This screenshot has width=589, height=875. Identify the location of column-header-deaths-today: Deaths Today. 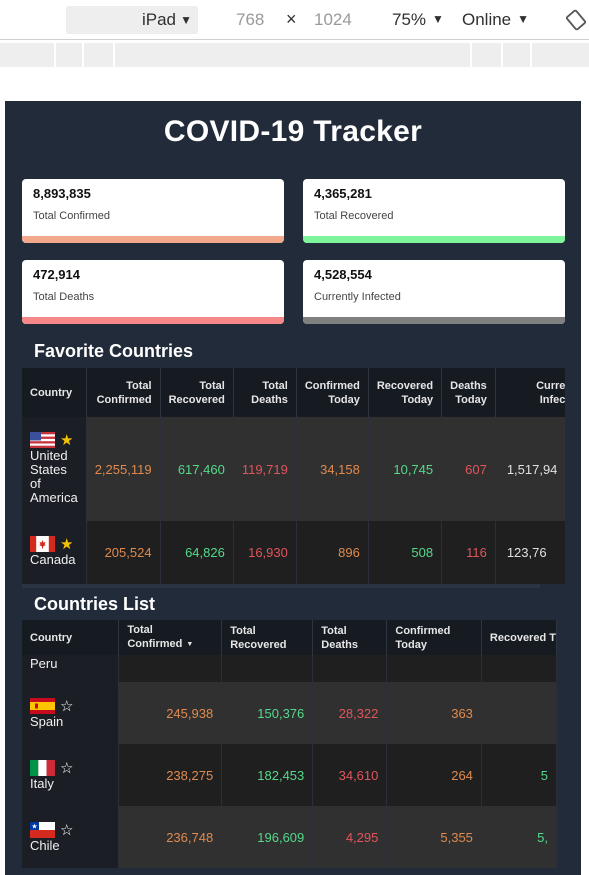
(468, 392).